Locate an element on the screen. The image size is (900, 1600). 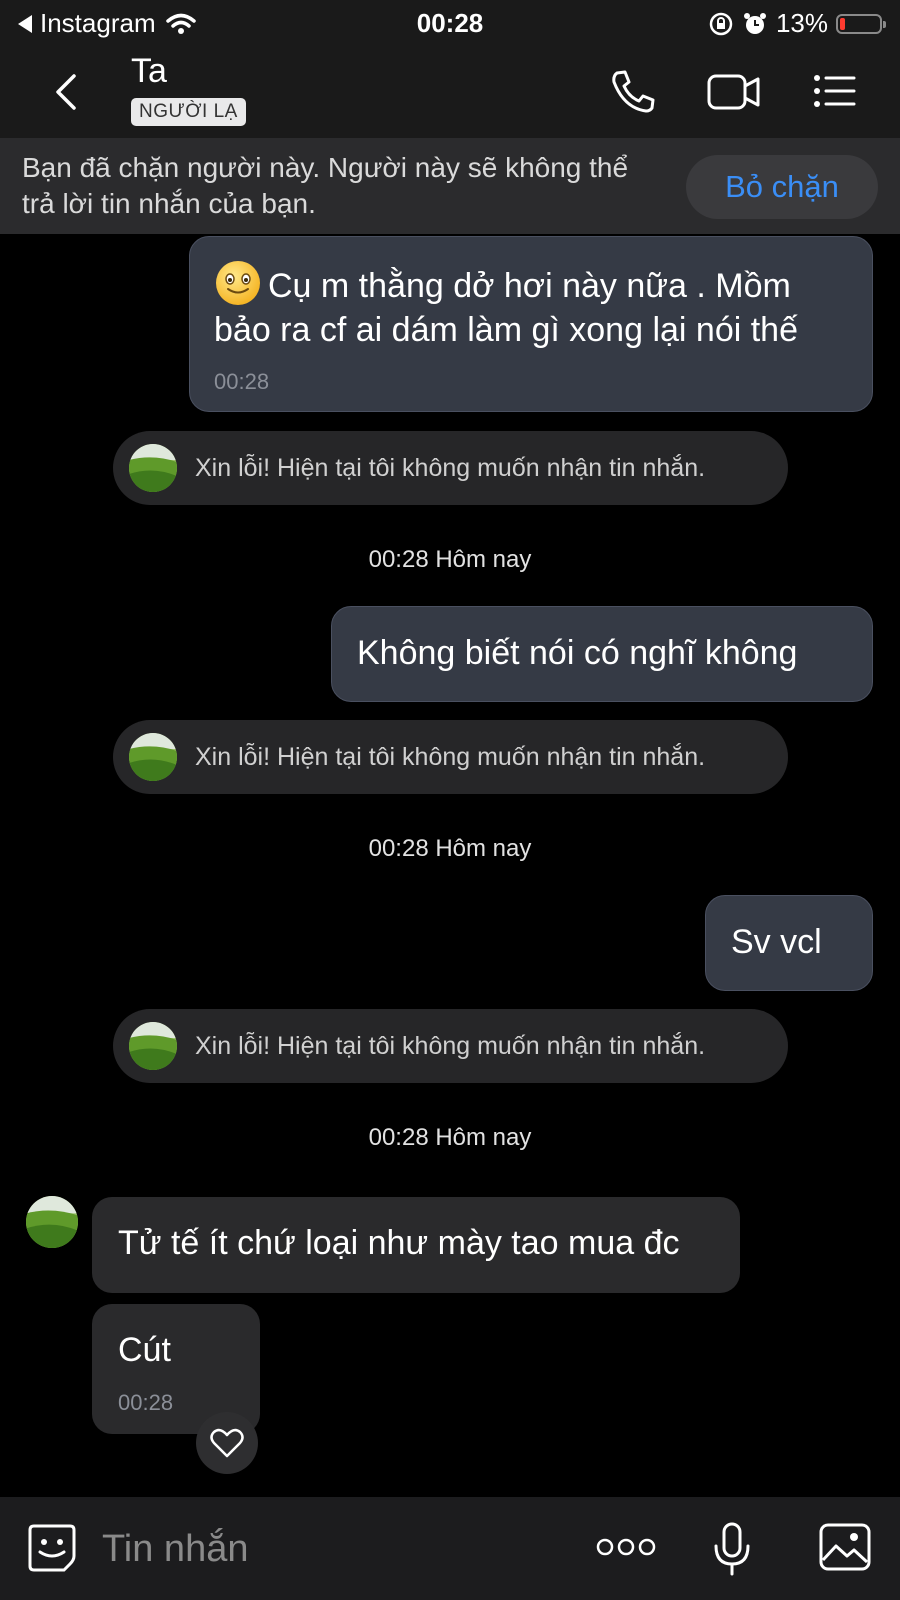
message-text: Sv vcl is located at coordinates (776, 942).